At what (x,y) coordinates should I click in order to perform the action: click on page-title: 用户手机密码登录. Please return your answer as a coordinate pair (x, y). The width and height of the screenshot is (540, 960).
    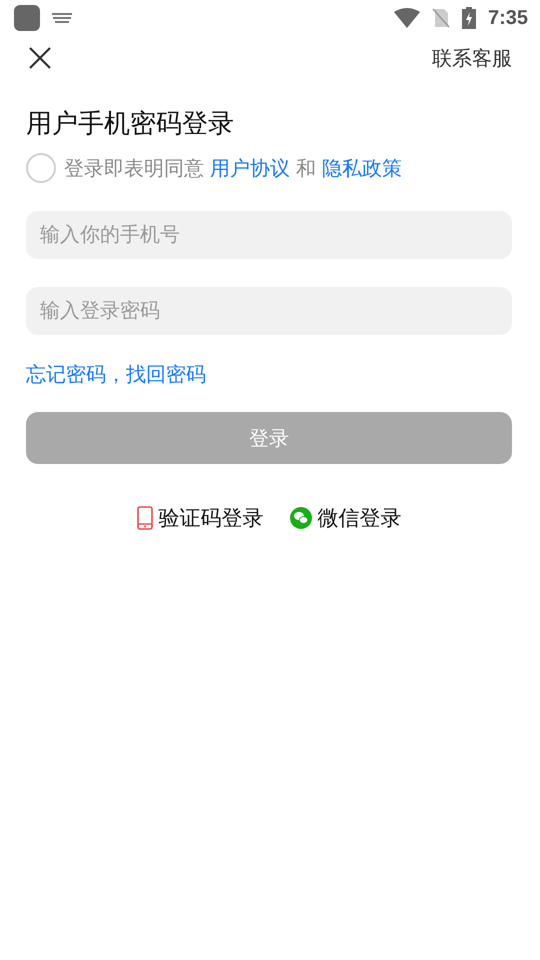
    Looking at the image, I should click on (130, 123).